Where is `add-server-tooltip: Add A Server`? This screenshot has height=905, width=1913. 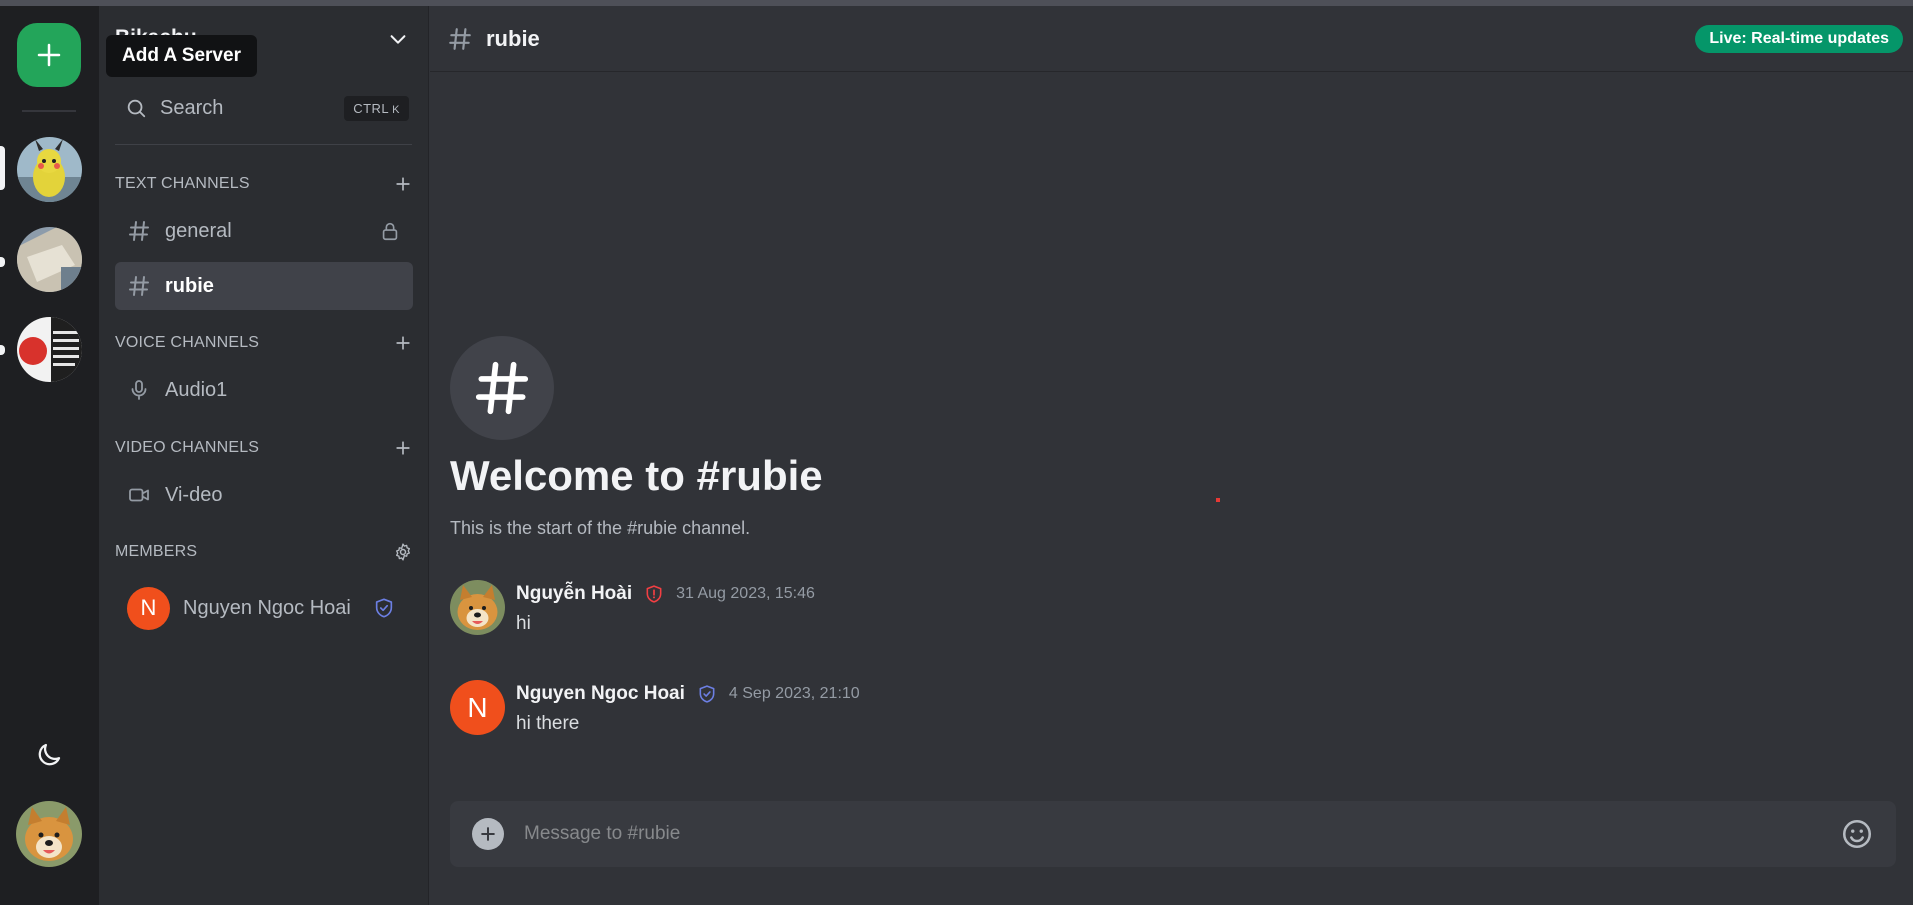 add-server-tooltip: Add A Server is located at coordinates (181, 56).